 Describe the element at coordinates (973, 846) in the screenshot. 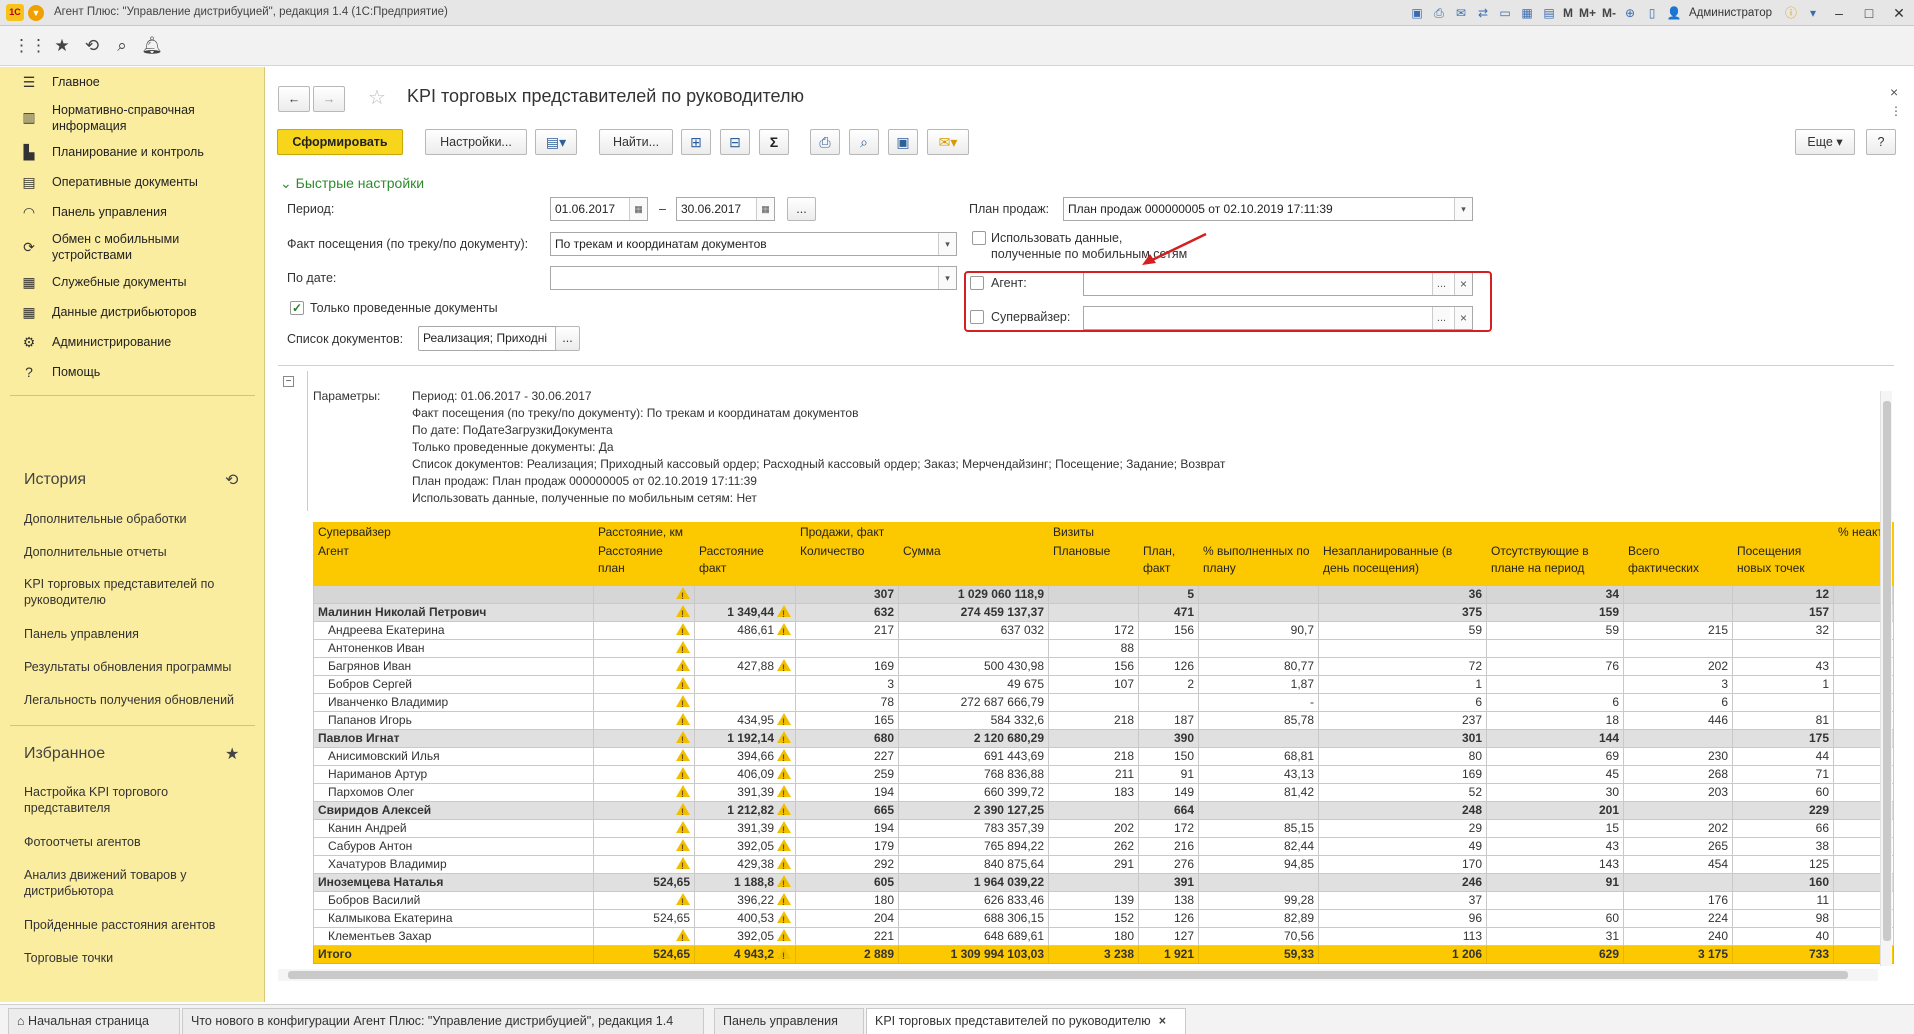

I see `table-cell: 765 894,22` at that location.